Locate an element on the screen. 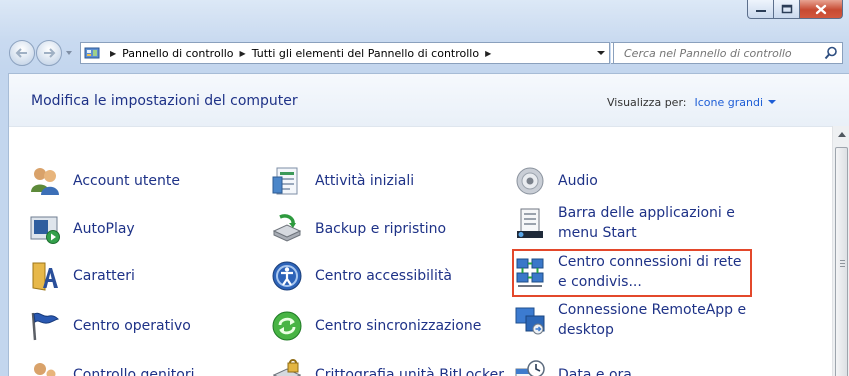 Image resolution: width=849 pixels, height=376 pixels. item-autoplay: AutoPlay is located at coordinates (82, 229).